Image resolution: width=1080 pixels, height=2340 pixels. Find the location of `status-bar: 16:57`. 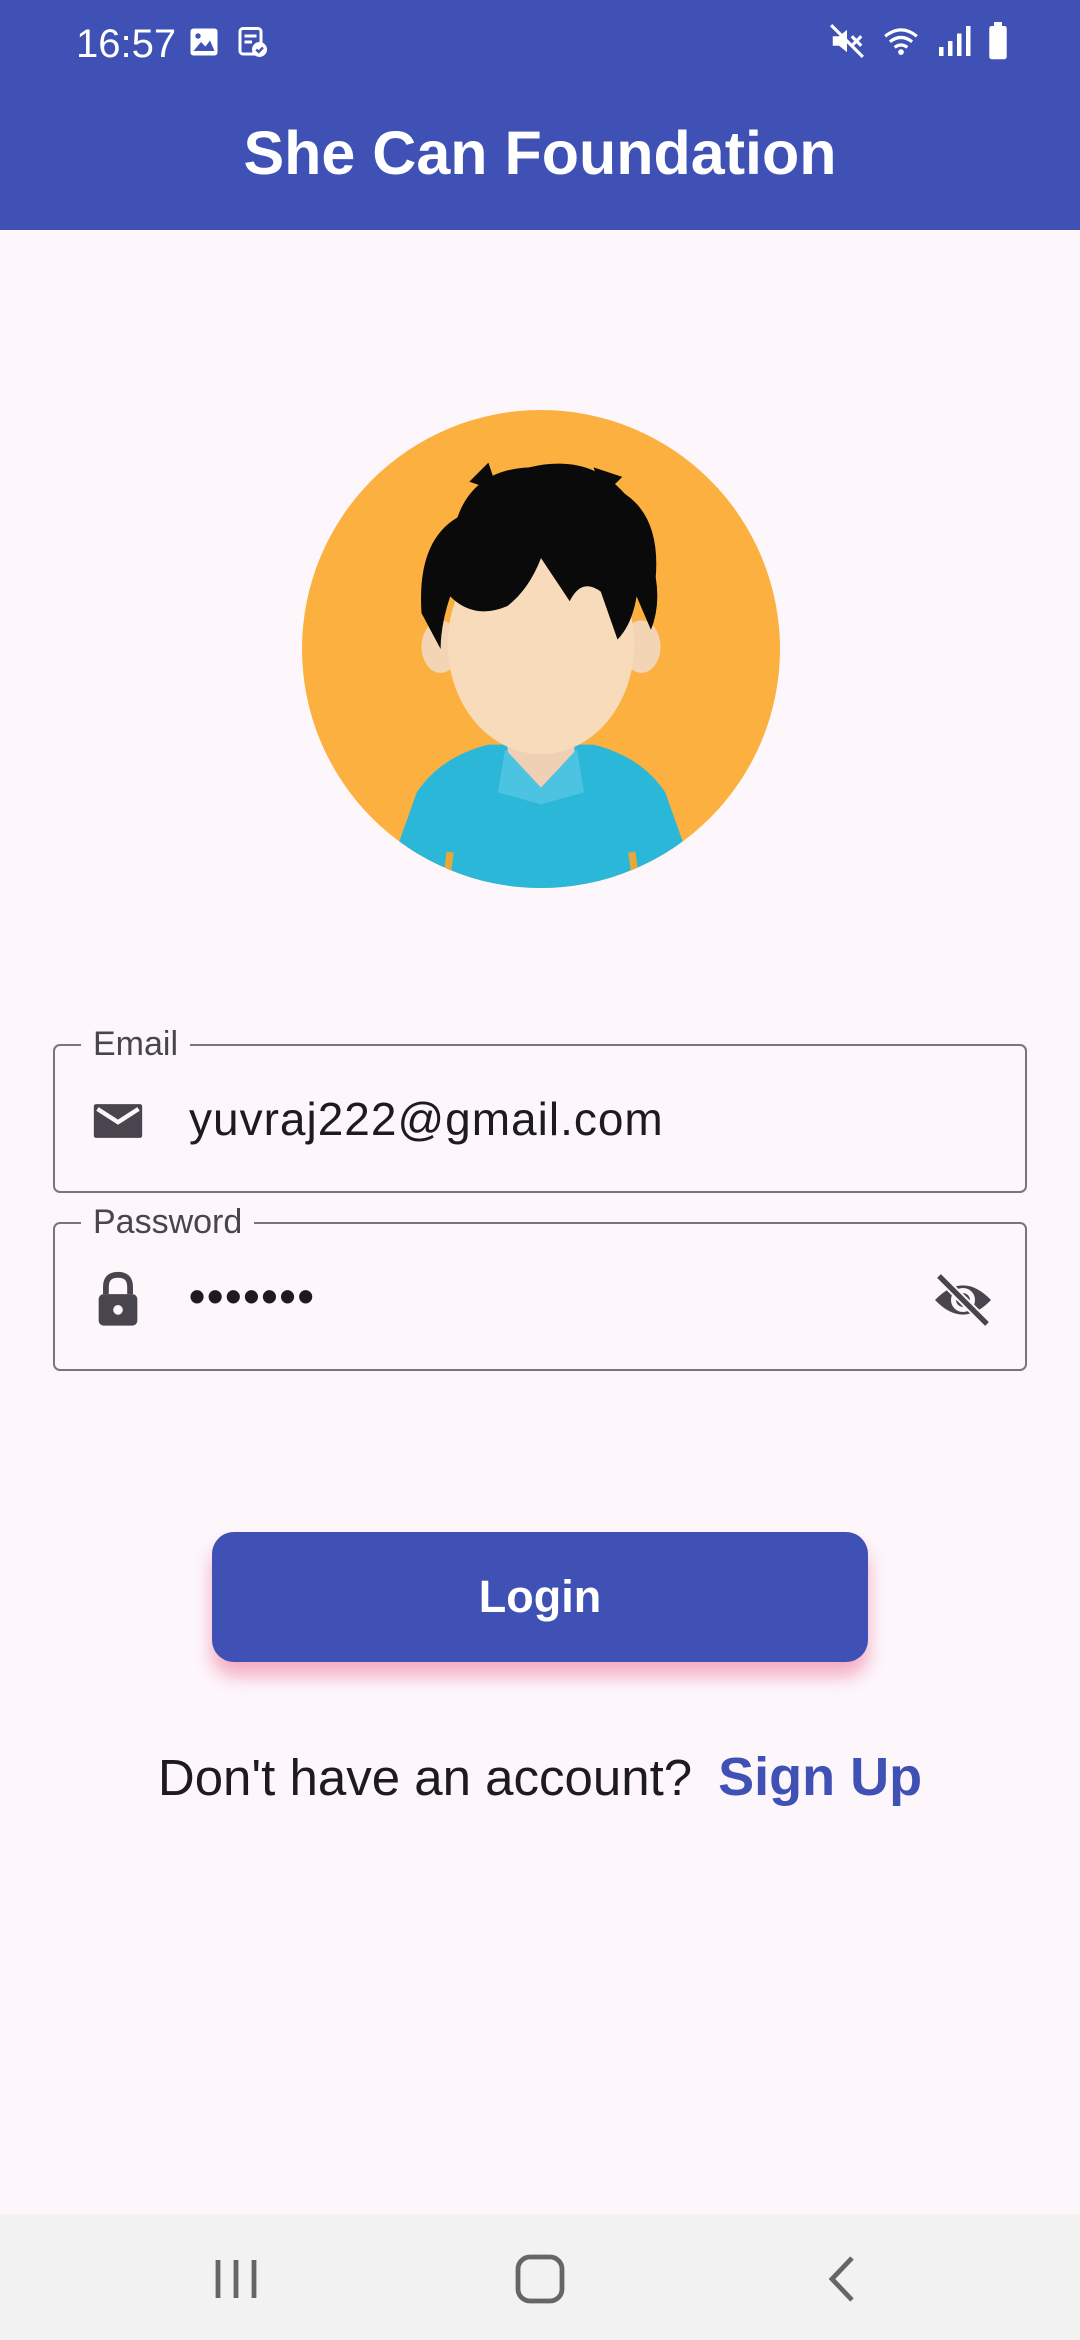

status-bar: 16:57 is located at coordinates (540, 43).